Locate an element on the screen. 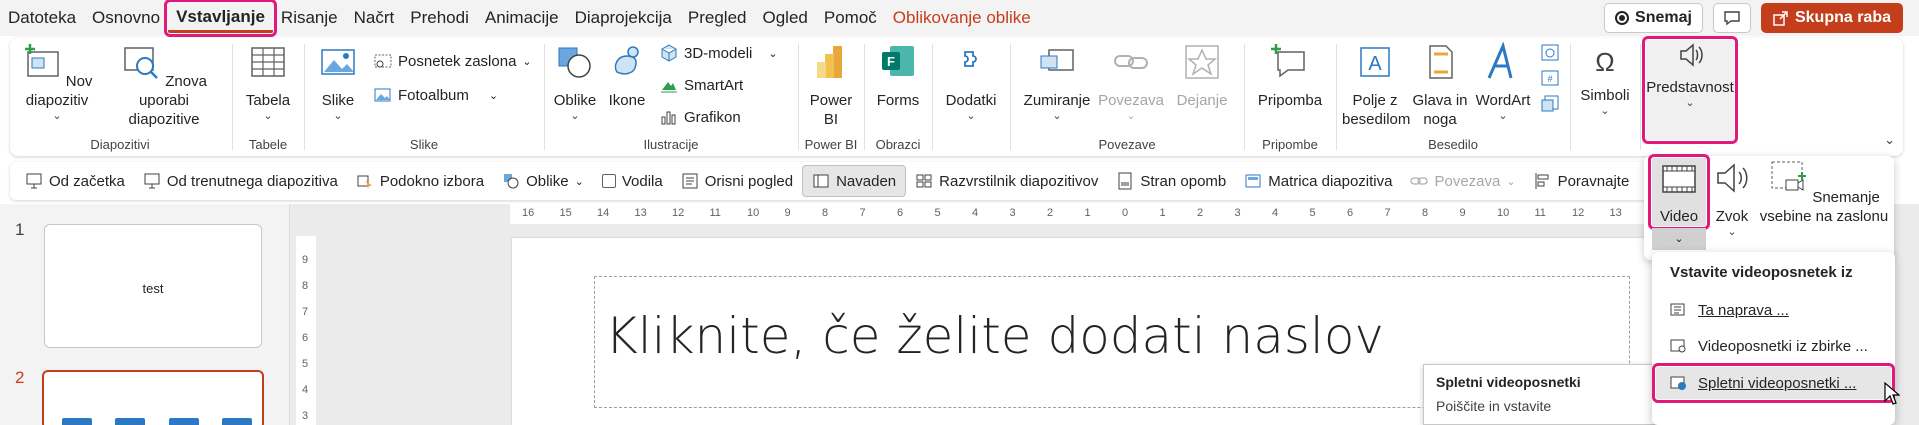  media-label: Predstavnost is located at coordinates (1690, 87).